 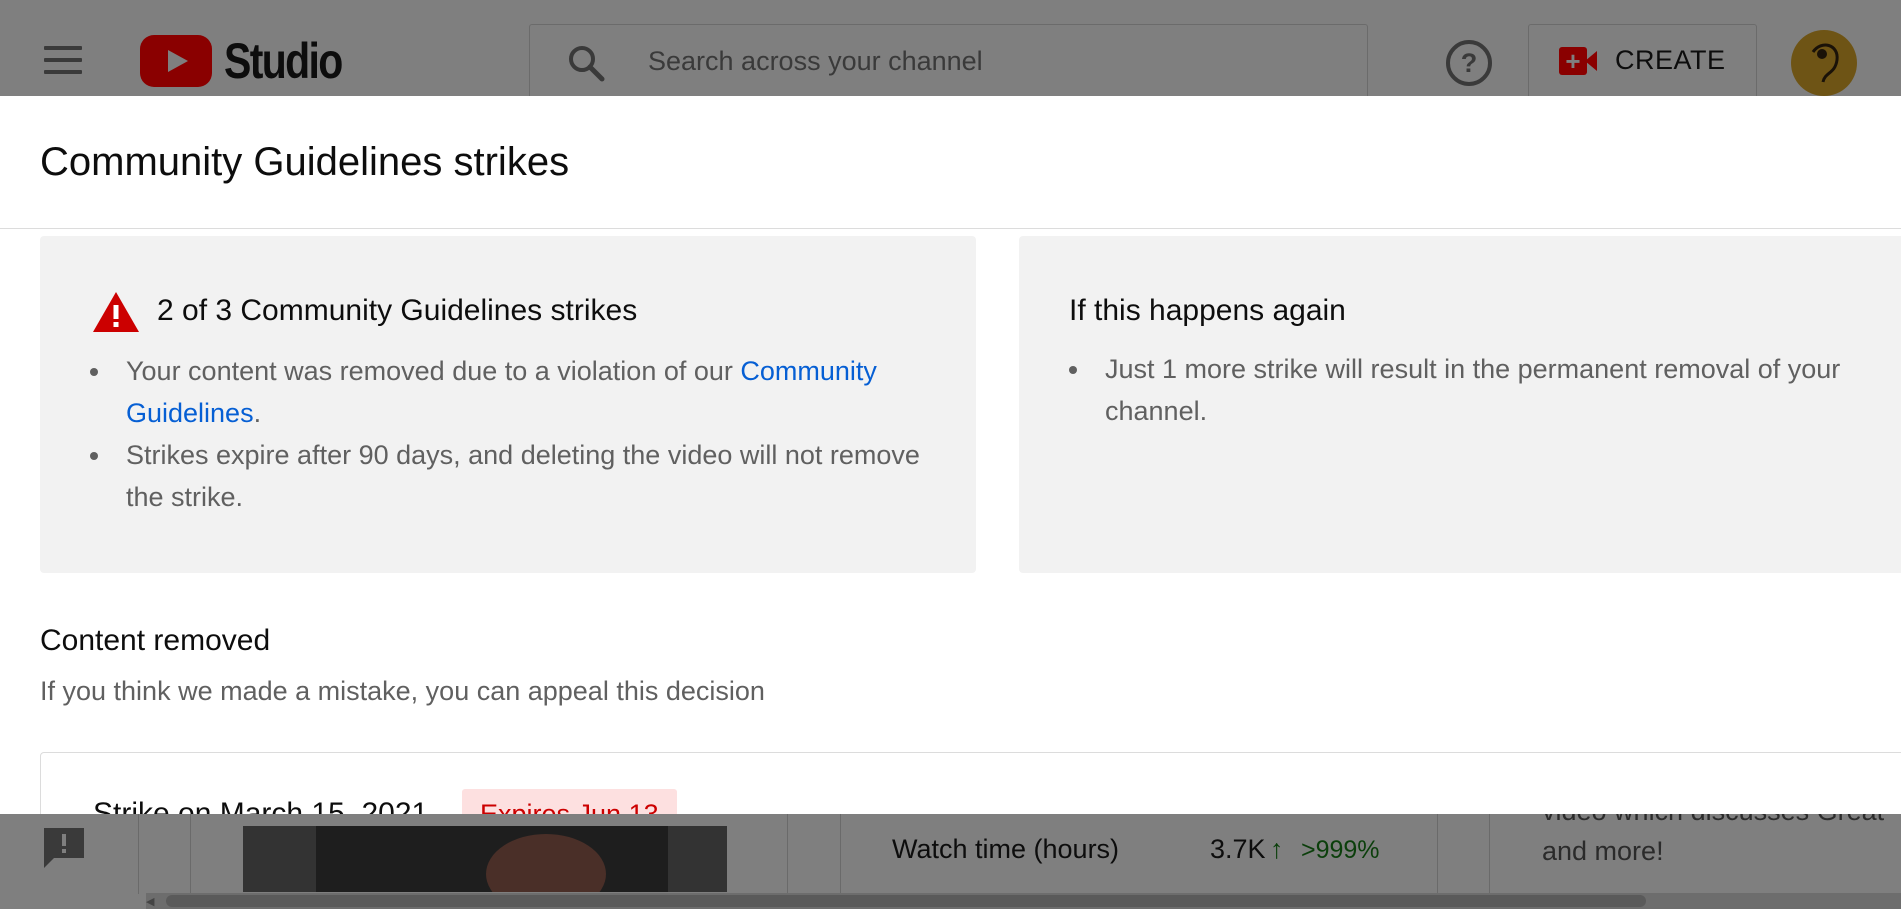 What do you see at coordinates (950, 162) in the screenshot?
I see `dialog-header: Community Guidelines strikes` at bounding box center [950, 162].